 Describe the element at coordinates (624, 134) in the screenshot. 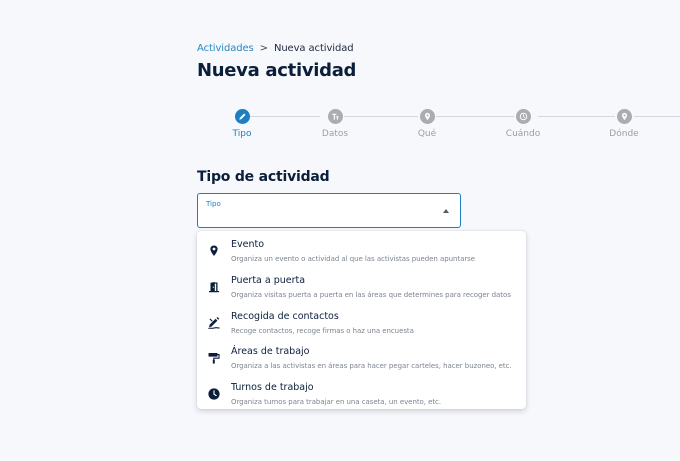

I see `step-label: Dónde` at that location.